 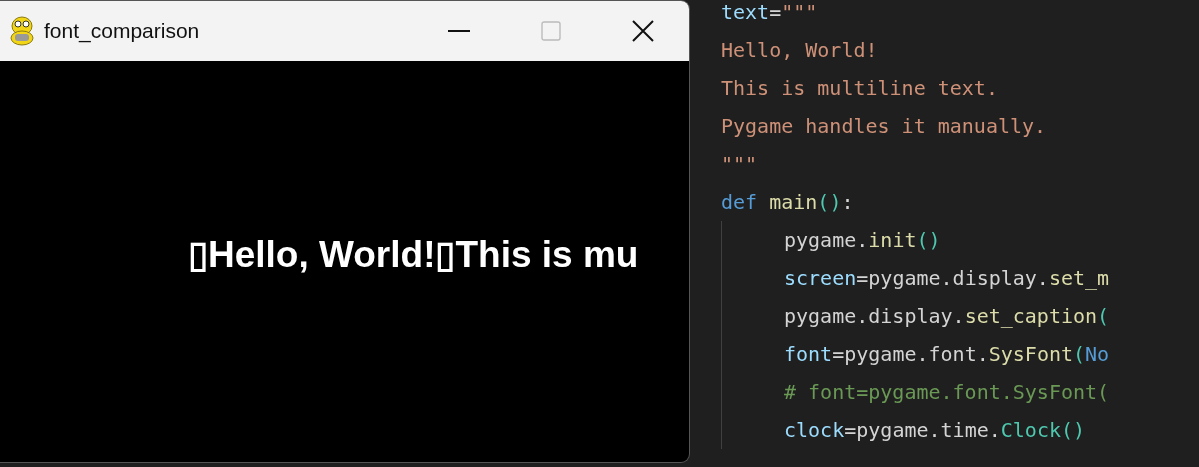 What do you see at coordinates (1031, 316) in the screenshot?
I see `code-token: set_caption` at bounding box center [1031, 316].